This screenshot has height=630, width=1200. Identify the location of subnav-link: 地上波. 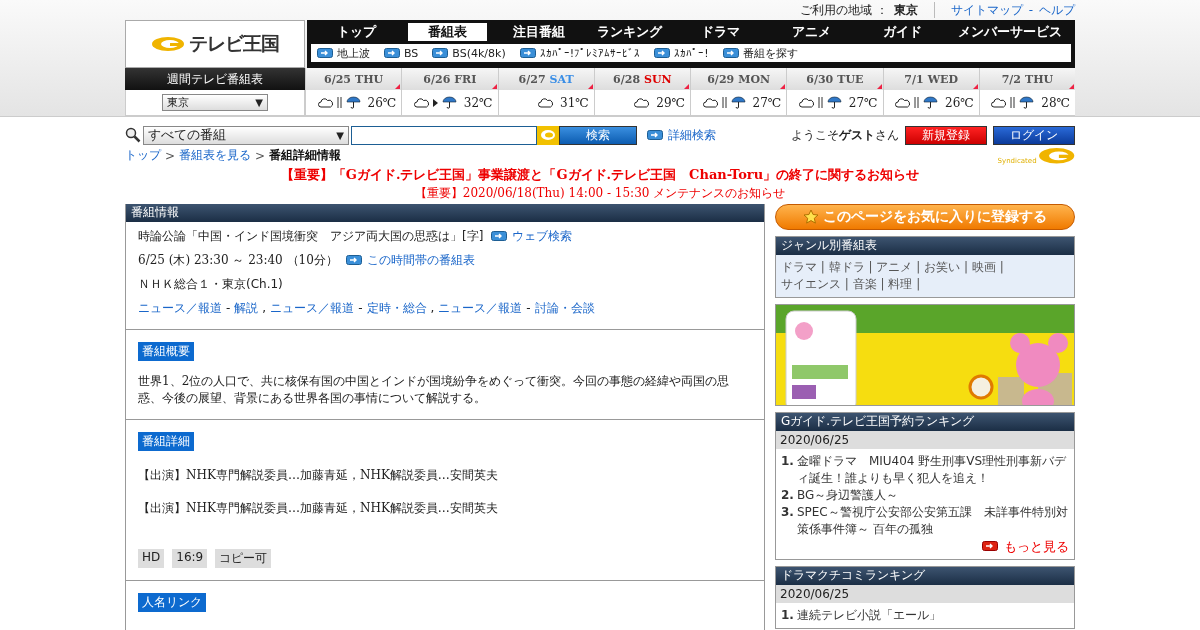
(343, 53).